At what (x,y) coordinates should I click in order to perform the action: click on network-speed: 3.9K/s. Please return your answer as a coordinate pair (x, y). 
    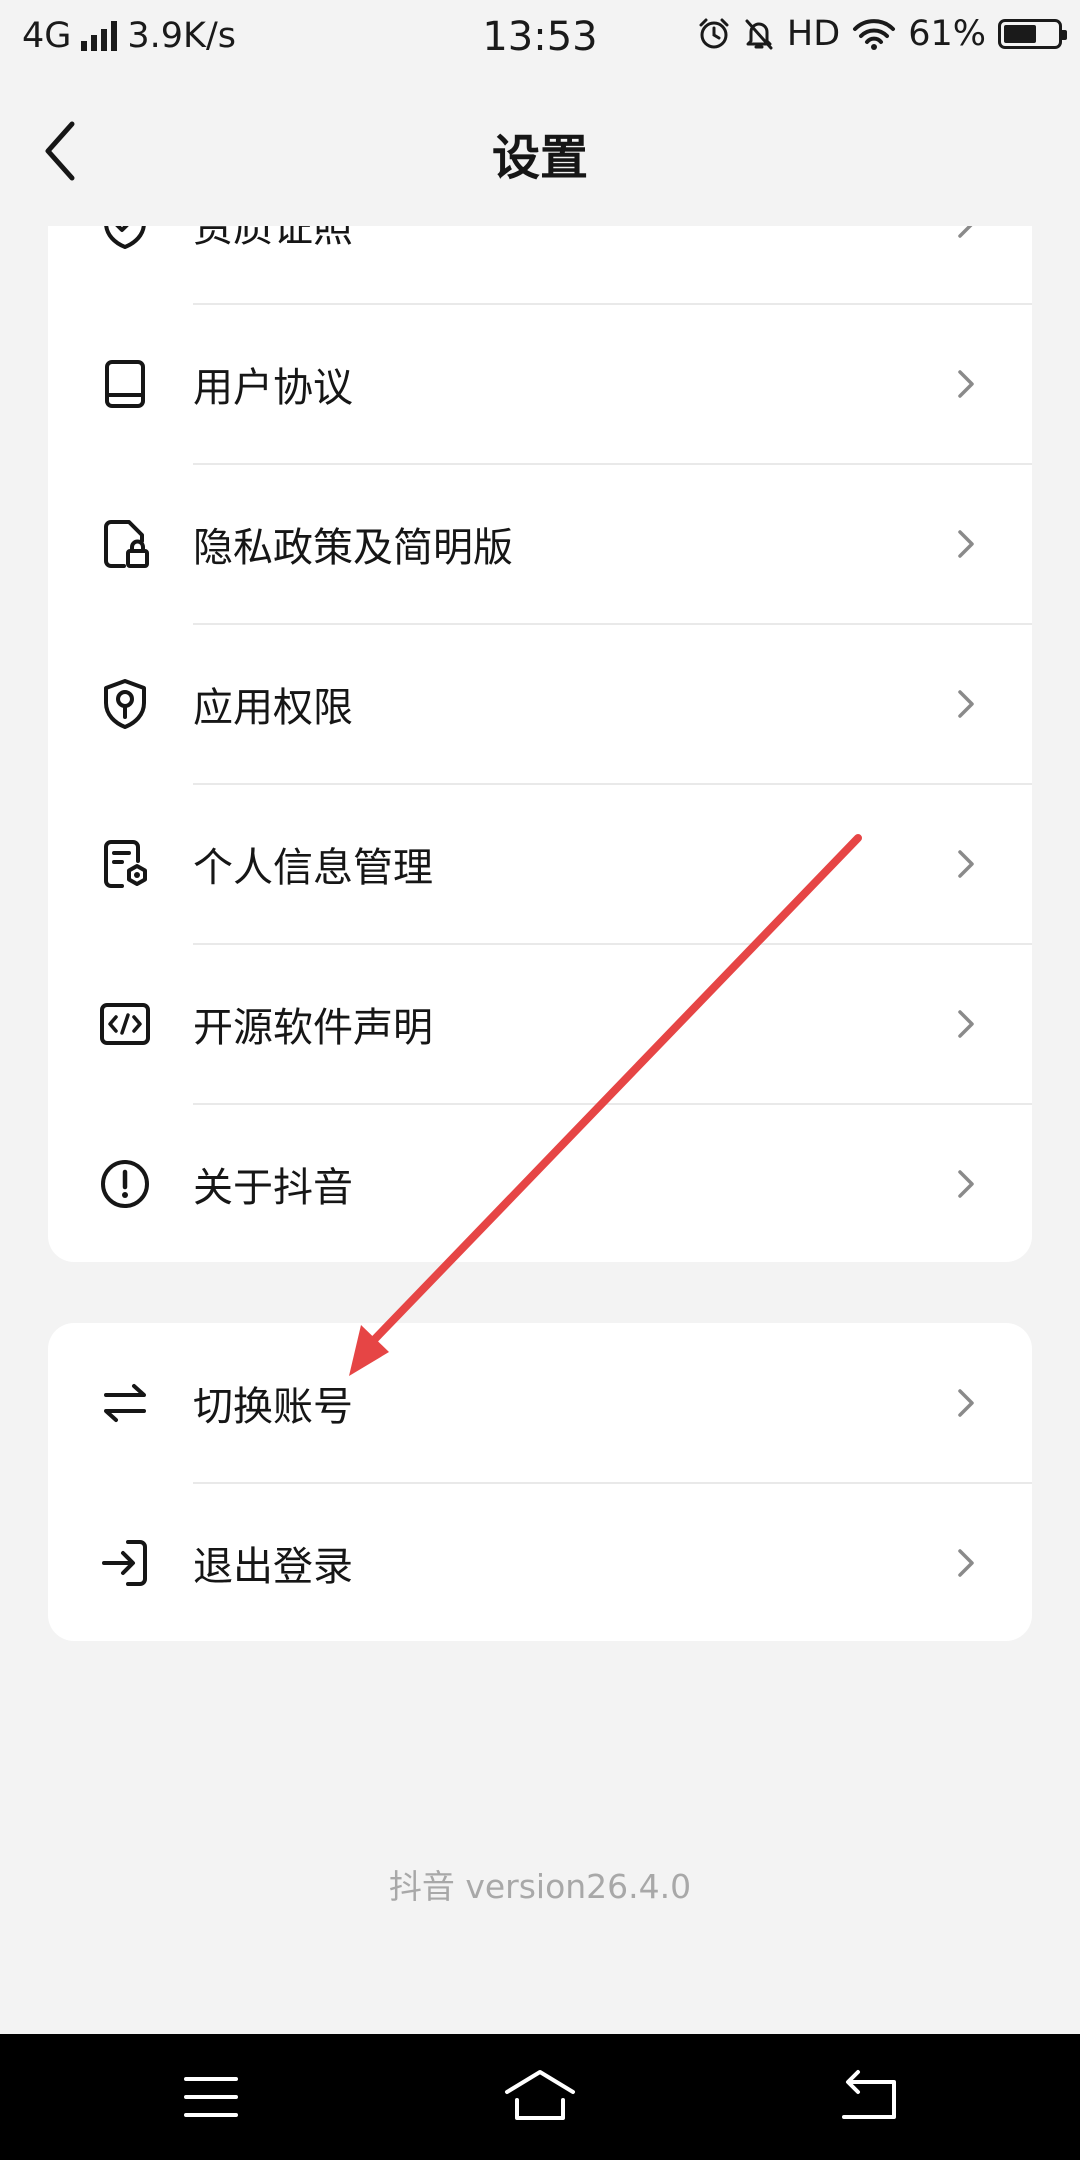
    Looking at the image, I should click on (182, 36).